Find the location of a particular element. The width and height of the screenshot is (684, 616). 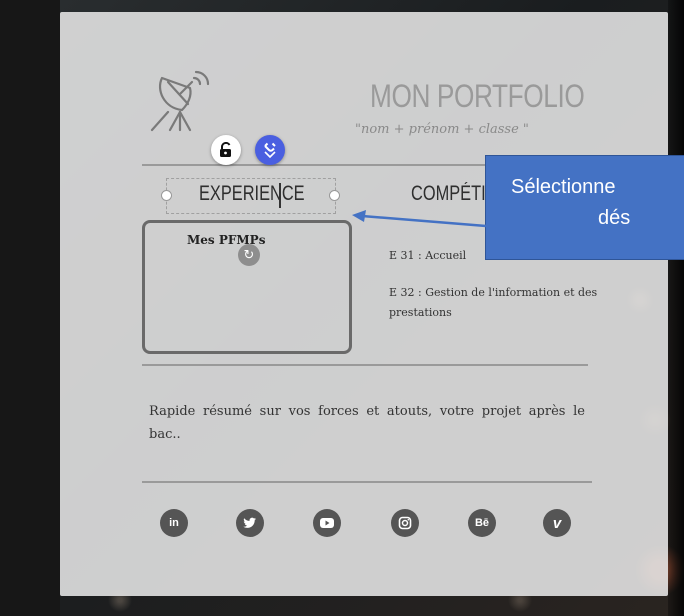

unlock-icon is located at coordinates (225, 149).